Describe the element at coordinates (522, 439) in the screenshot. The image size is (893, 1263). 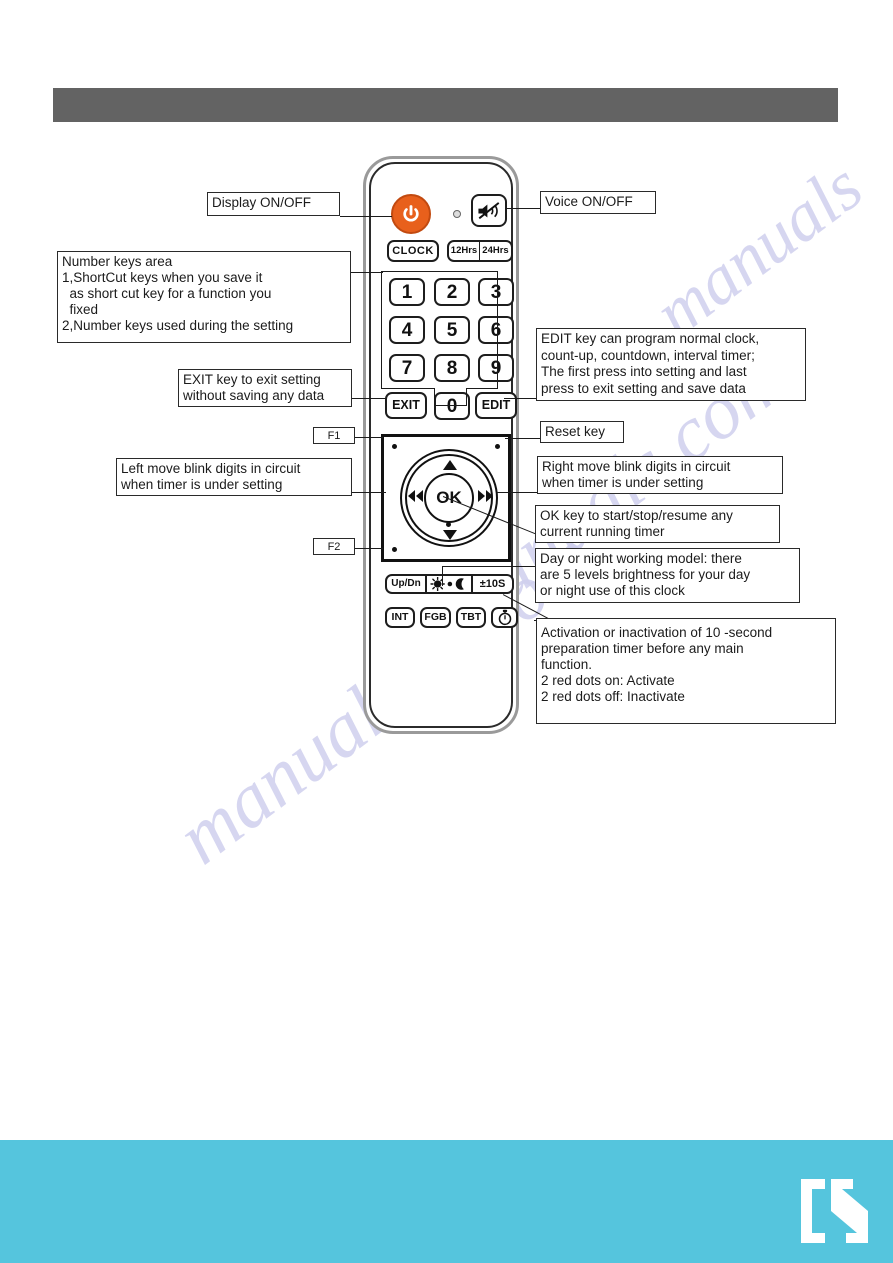
I see `leader-reset-key` at that location.